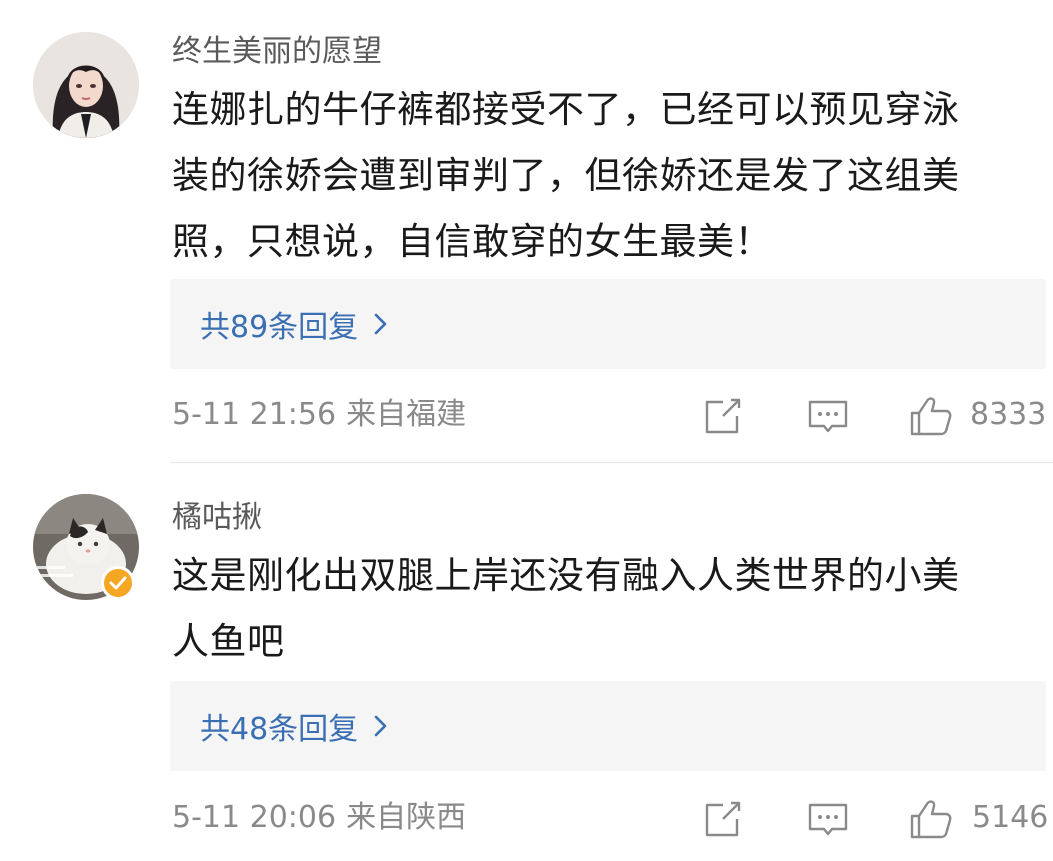  I want to click on comment-meta: 5-11 20:06 来自陕西, so click(319, 818).